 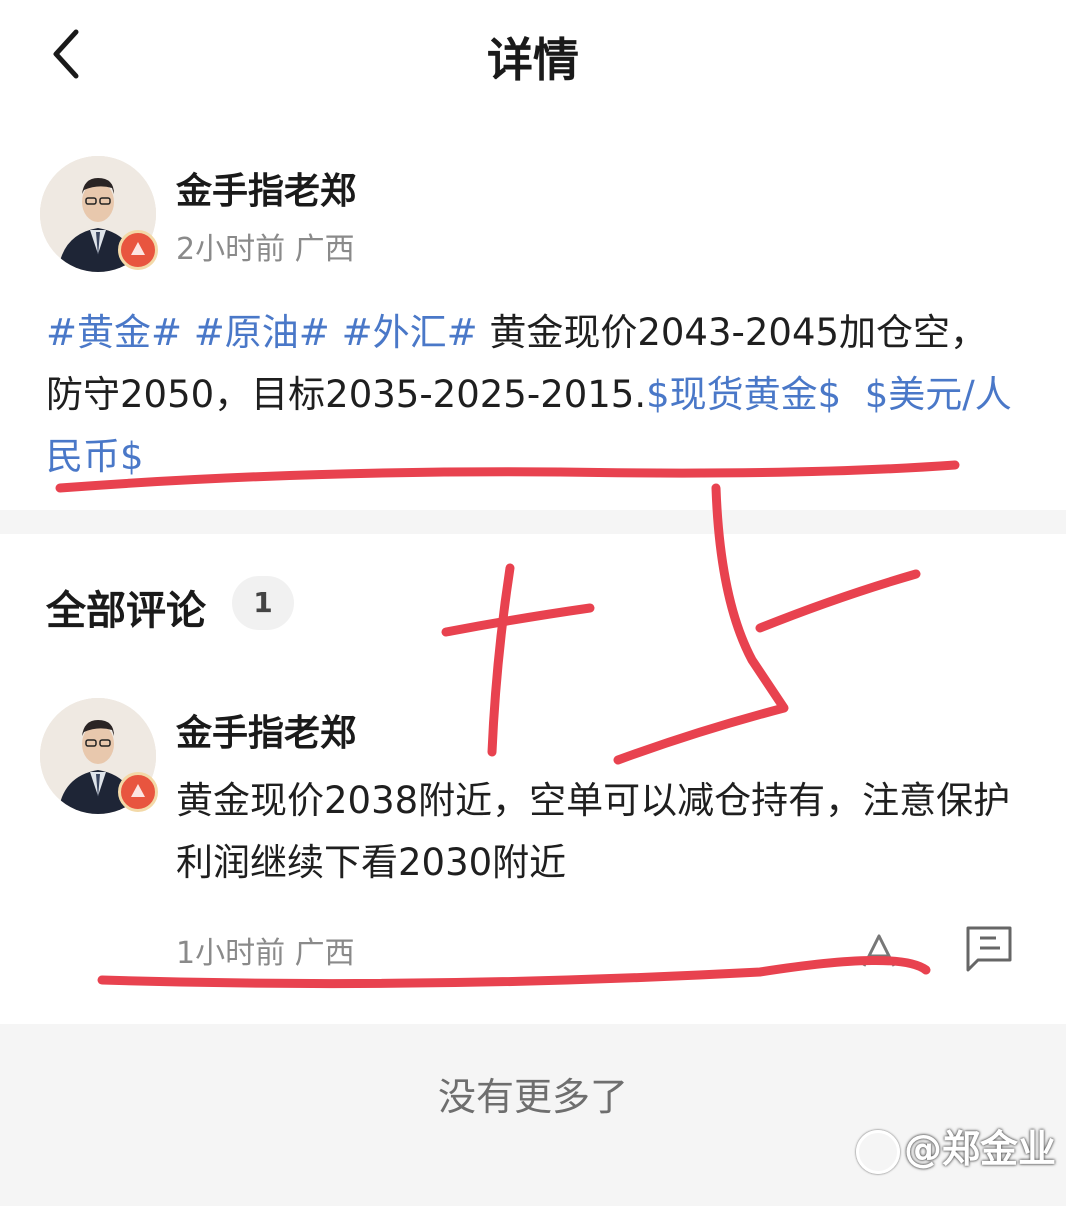 What do you see at coordinates (99, 756) in the screenshot?
I see `comment-author-avatar` at bounding box center [99, 756].